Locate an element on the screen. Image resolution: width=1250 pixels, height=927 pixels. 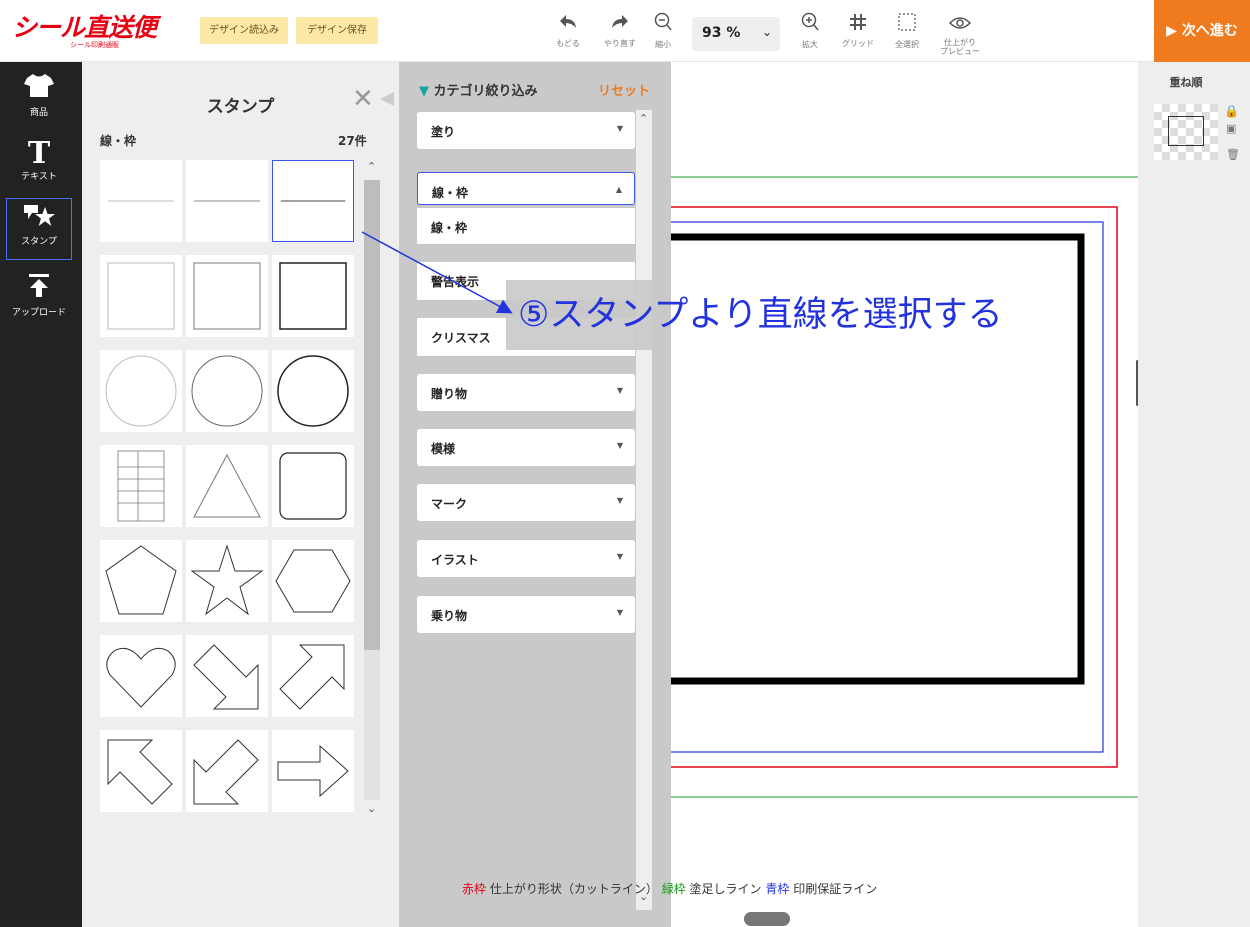
stamp-thumb-square-thick is located at coordinates (313, 296).